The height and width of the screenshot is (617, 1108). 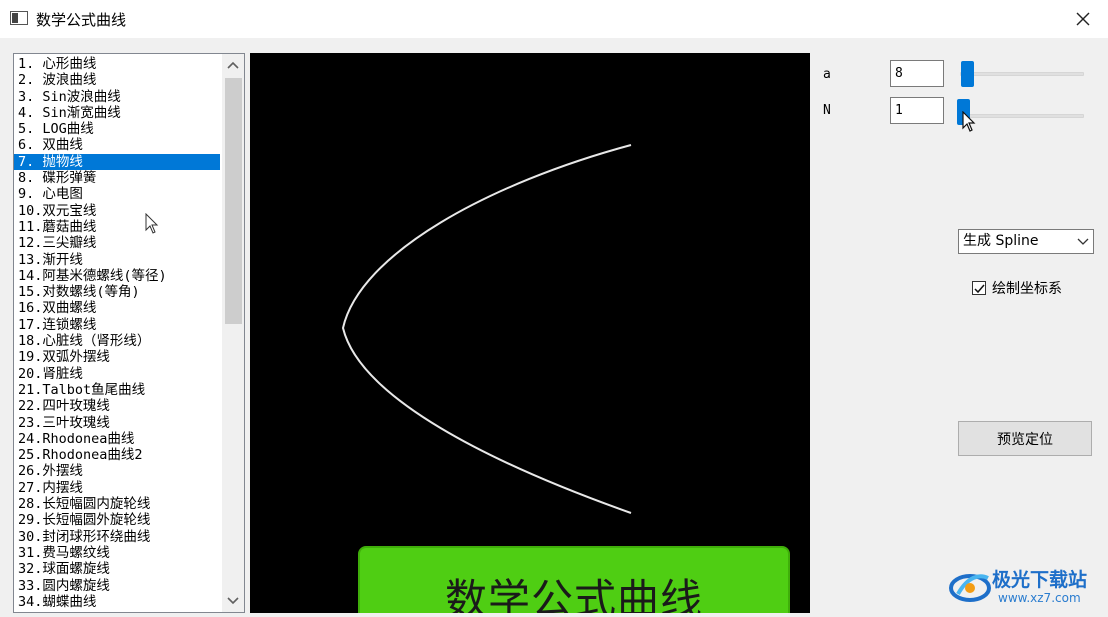 I want to click on list-item: 8. 碟形弹簧, so click(x=117, y=178).